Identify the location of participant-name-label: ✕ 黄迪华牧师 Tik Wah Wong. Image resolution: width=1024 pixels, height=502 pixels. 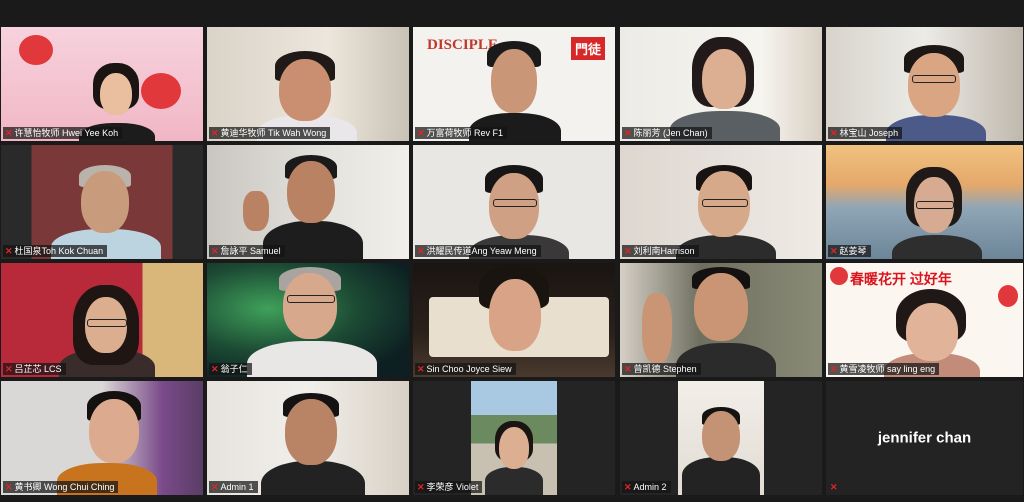
(270, 133).